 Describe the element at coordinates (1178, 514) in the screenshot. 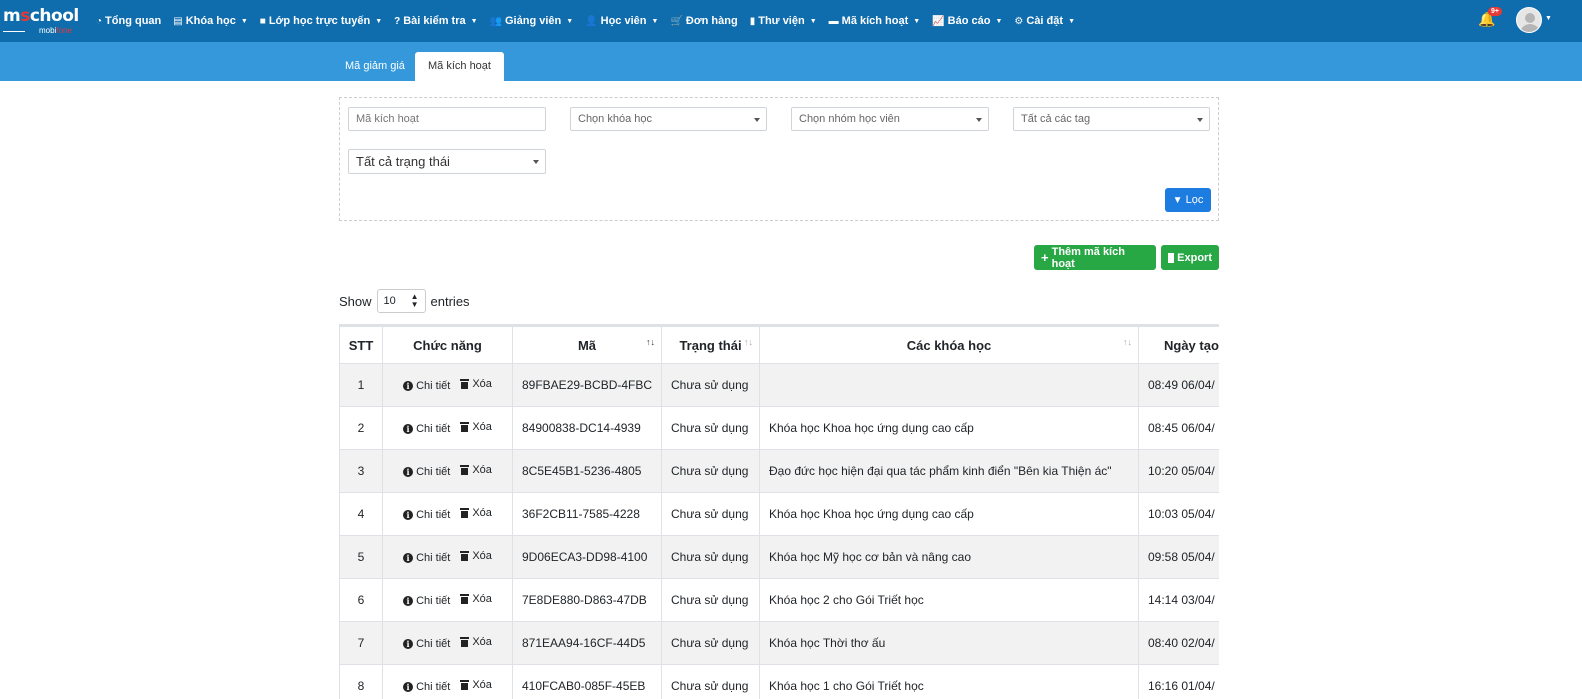

I see `cell-created: 10:03 05/04/` at that location.